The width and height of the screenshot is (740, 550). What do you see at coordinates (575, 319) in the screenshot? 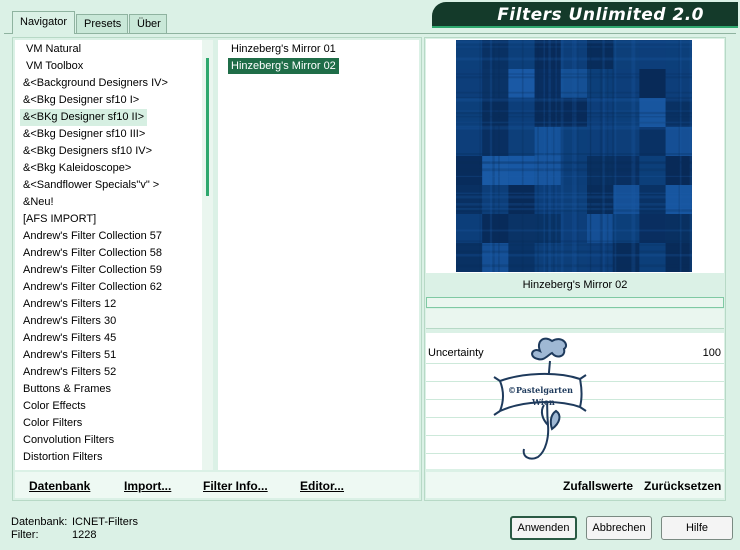
I see `spacer-strip` at bounding box center [575, 319].